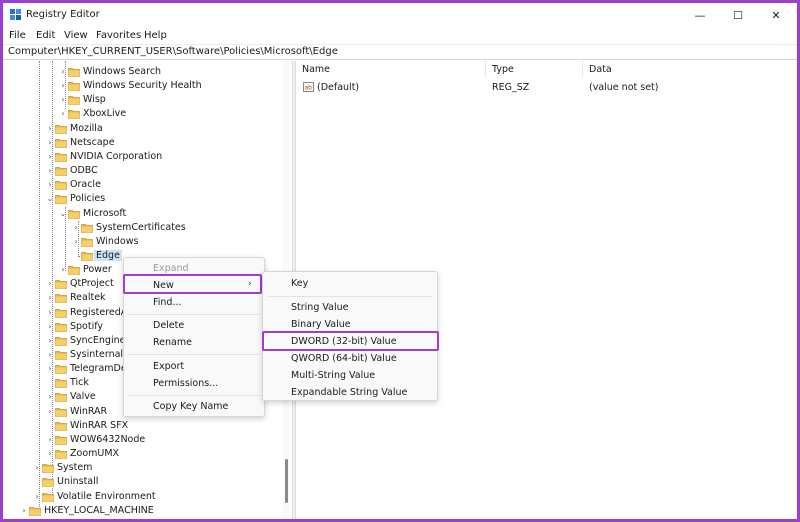 The image size is (800, 522). What do you see at coordinates (144, 454) in the screenshot?
I see `tree-node: › ZoomUMX` at bounding box center [144, 454].